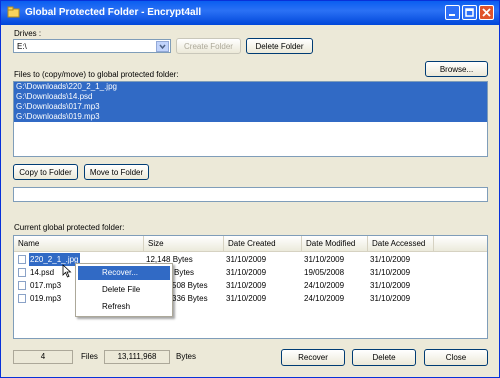 This screenshot has height=378, width=500. I want to click on column-header-date-accessed: Date Accessed, so click(401, 243).